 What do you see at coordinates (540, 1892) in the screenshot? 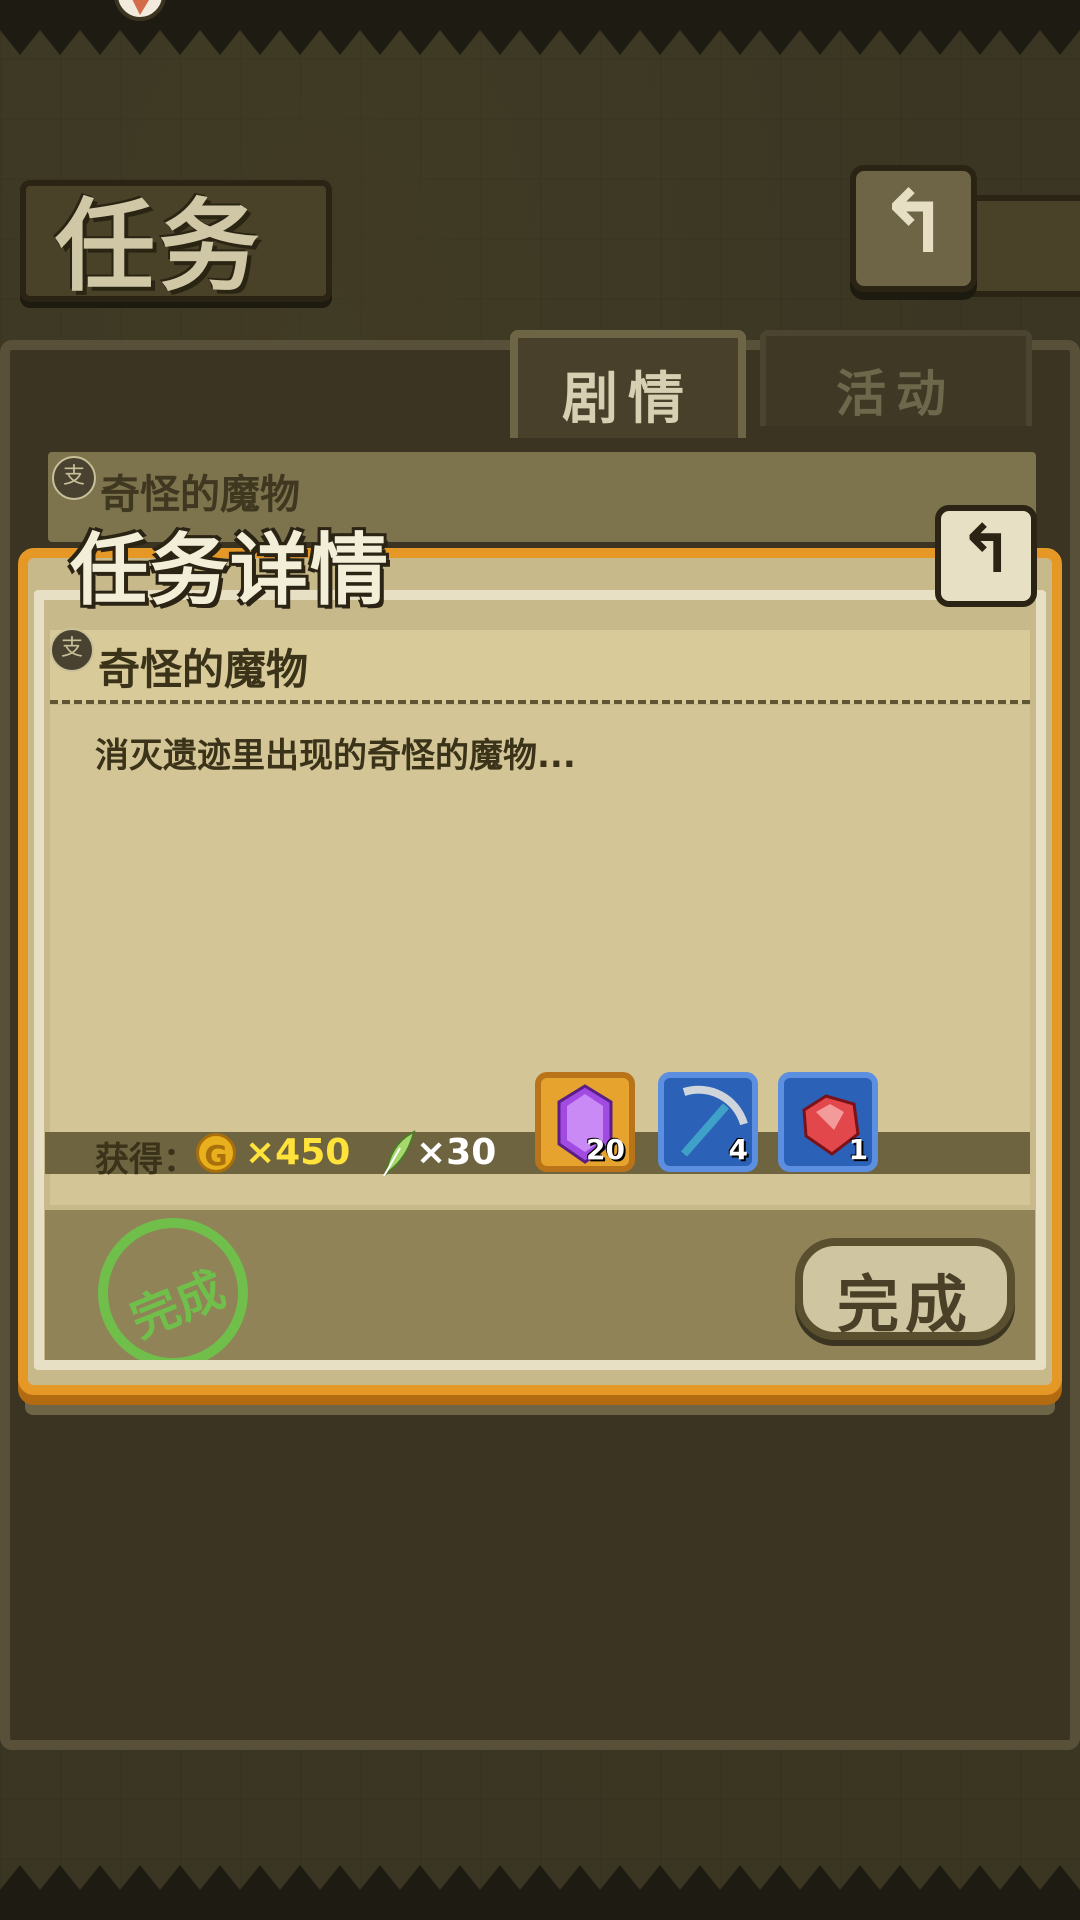
I see `bottom-zigzag-border` at bounding box center [540, 1892].